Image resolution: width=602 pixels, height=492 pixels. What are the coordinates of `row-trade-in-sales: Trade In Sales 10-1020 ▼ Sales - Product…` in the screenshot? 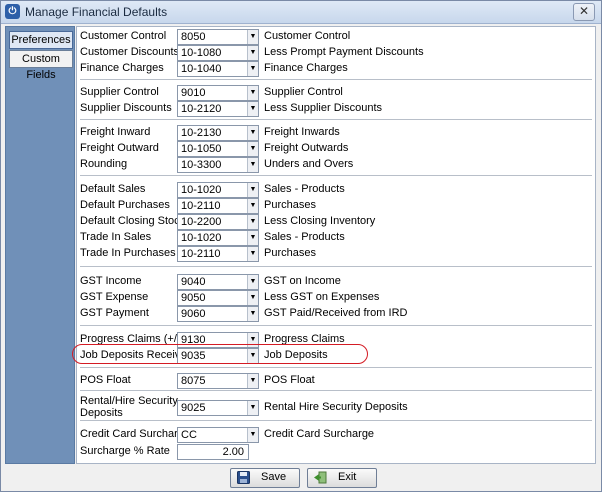 It's located at (336, 238).